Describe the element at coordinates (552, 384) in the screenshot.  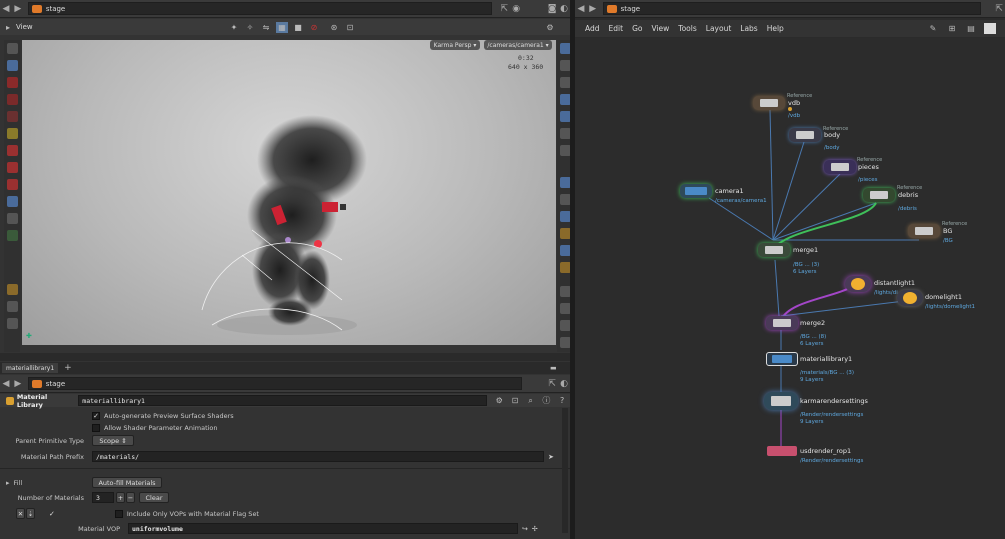
I see `params-pin-icon: ⇱` at that location.